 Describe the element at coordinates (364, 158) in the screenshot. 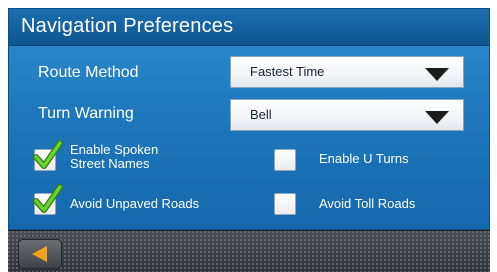

I see `enable-u-turns-label: Enable U Turns` at that location.